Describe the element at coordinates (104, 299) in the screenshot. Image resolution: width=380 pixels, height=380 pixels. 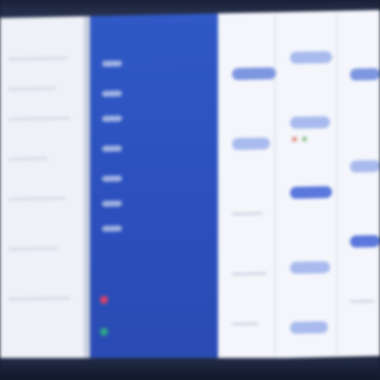
I see `status-dot-red` at that location.